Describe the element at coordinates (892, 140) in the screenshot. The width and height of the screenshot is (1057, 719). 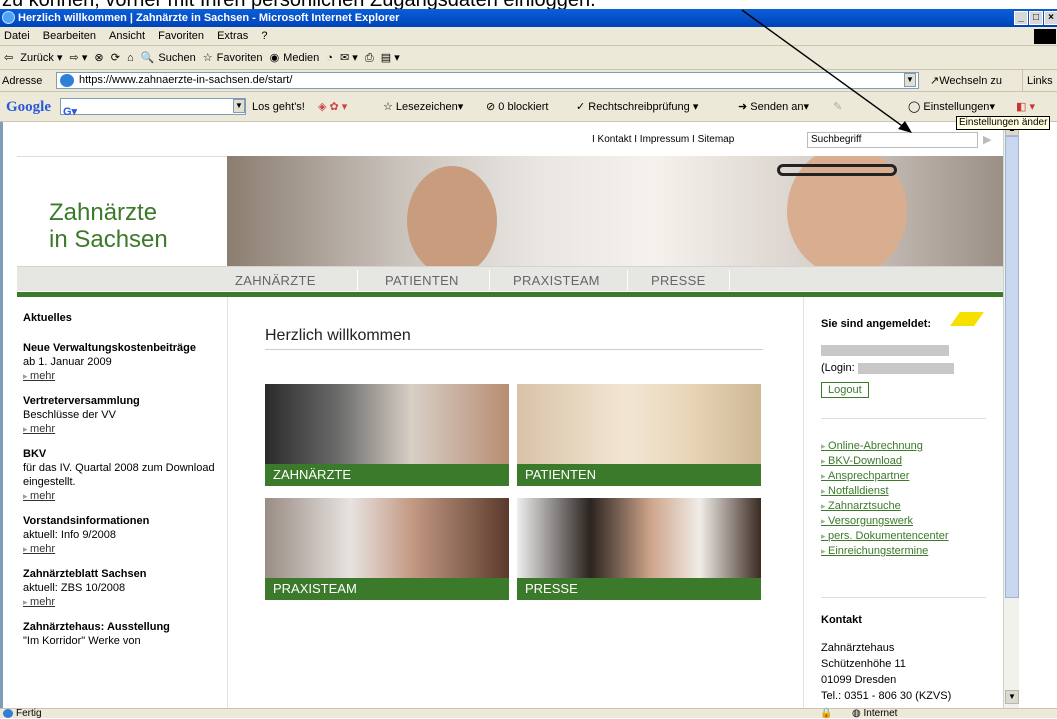
I see `site-search-input: Suchbegriff` at that location.